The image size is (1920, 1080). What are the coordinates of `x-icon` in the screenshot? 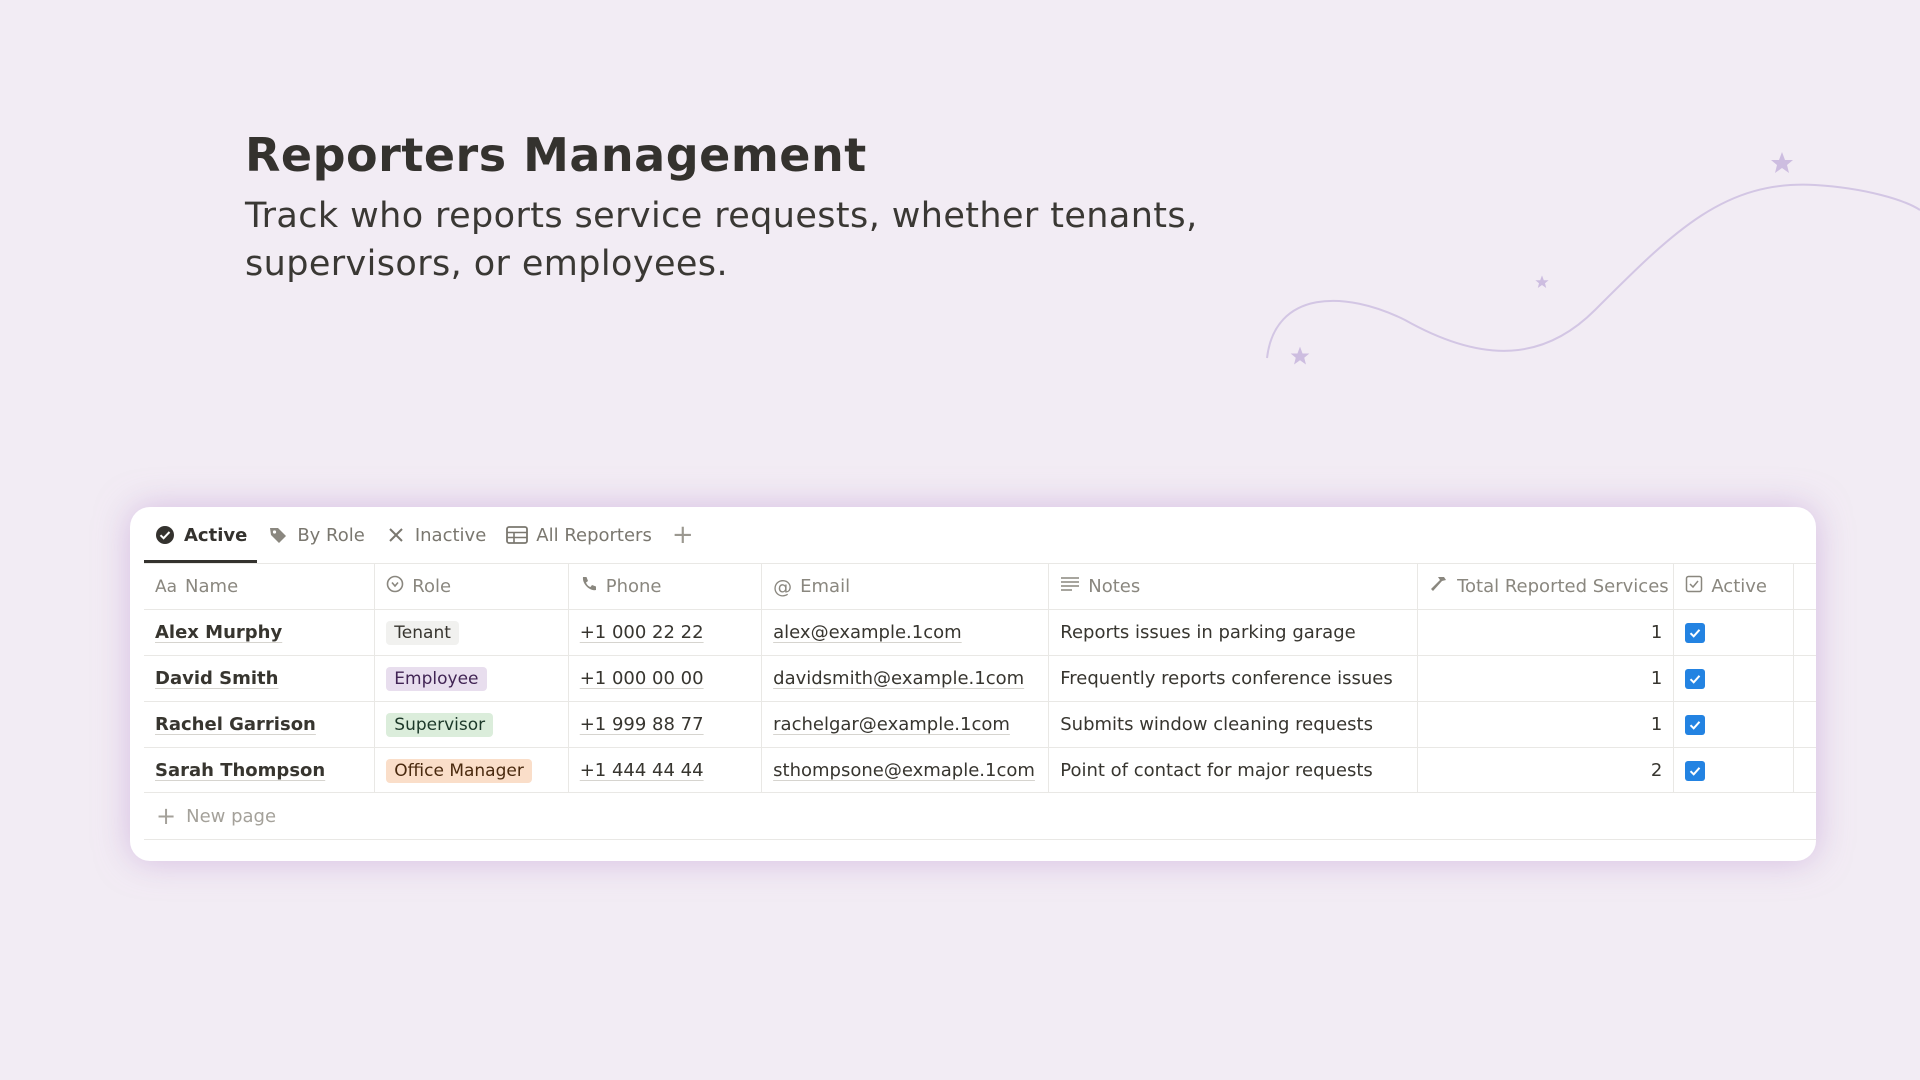 It's located at (396, 535).